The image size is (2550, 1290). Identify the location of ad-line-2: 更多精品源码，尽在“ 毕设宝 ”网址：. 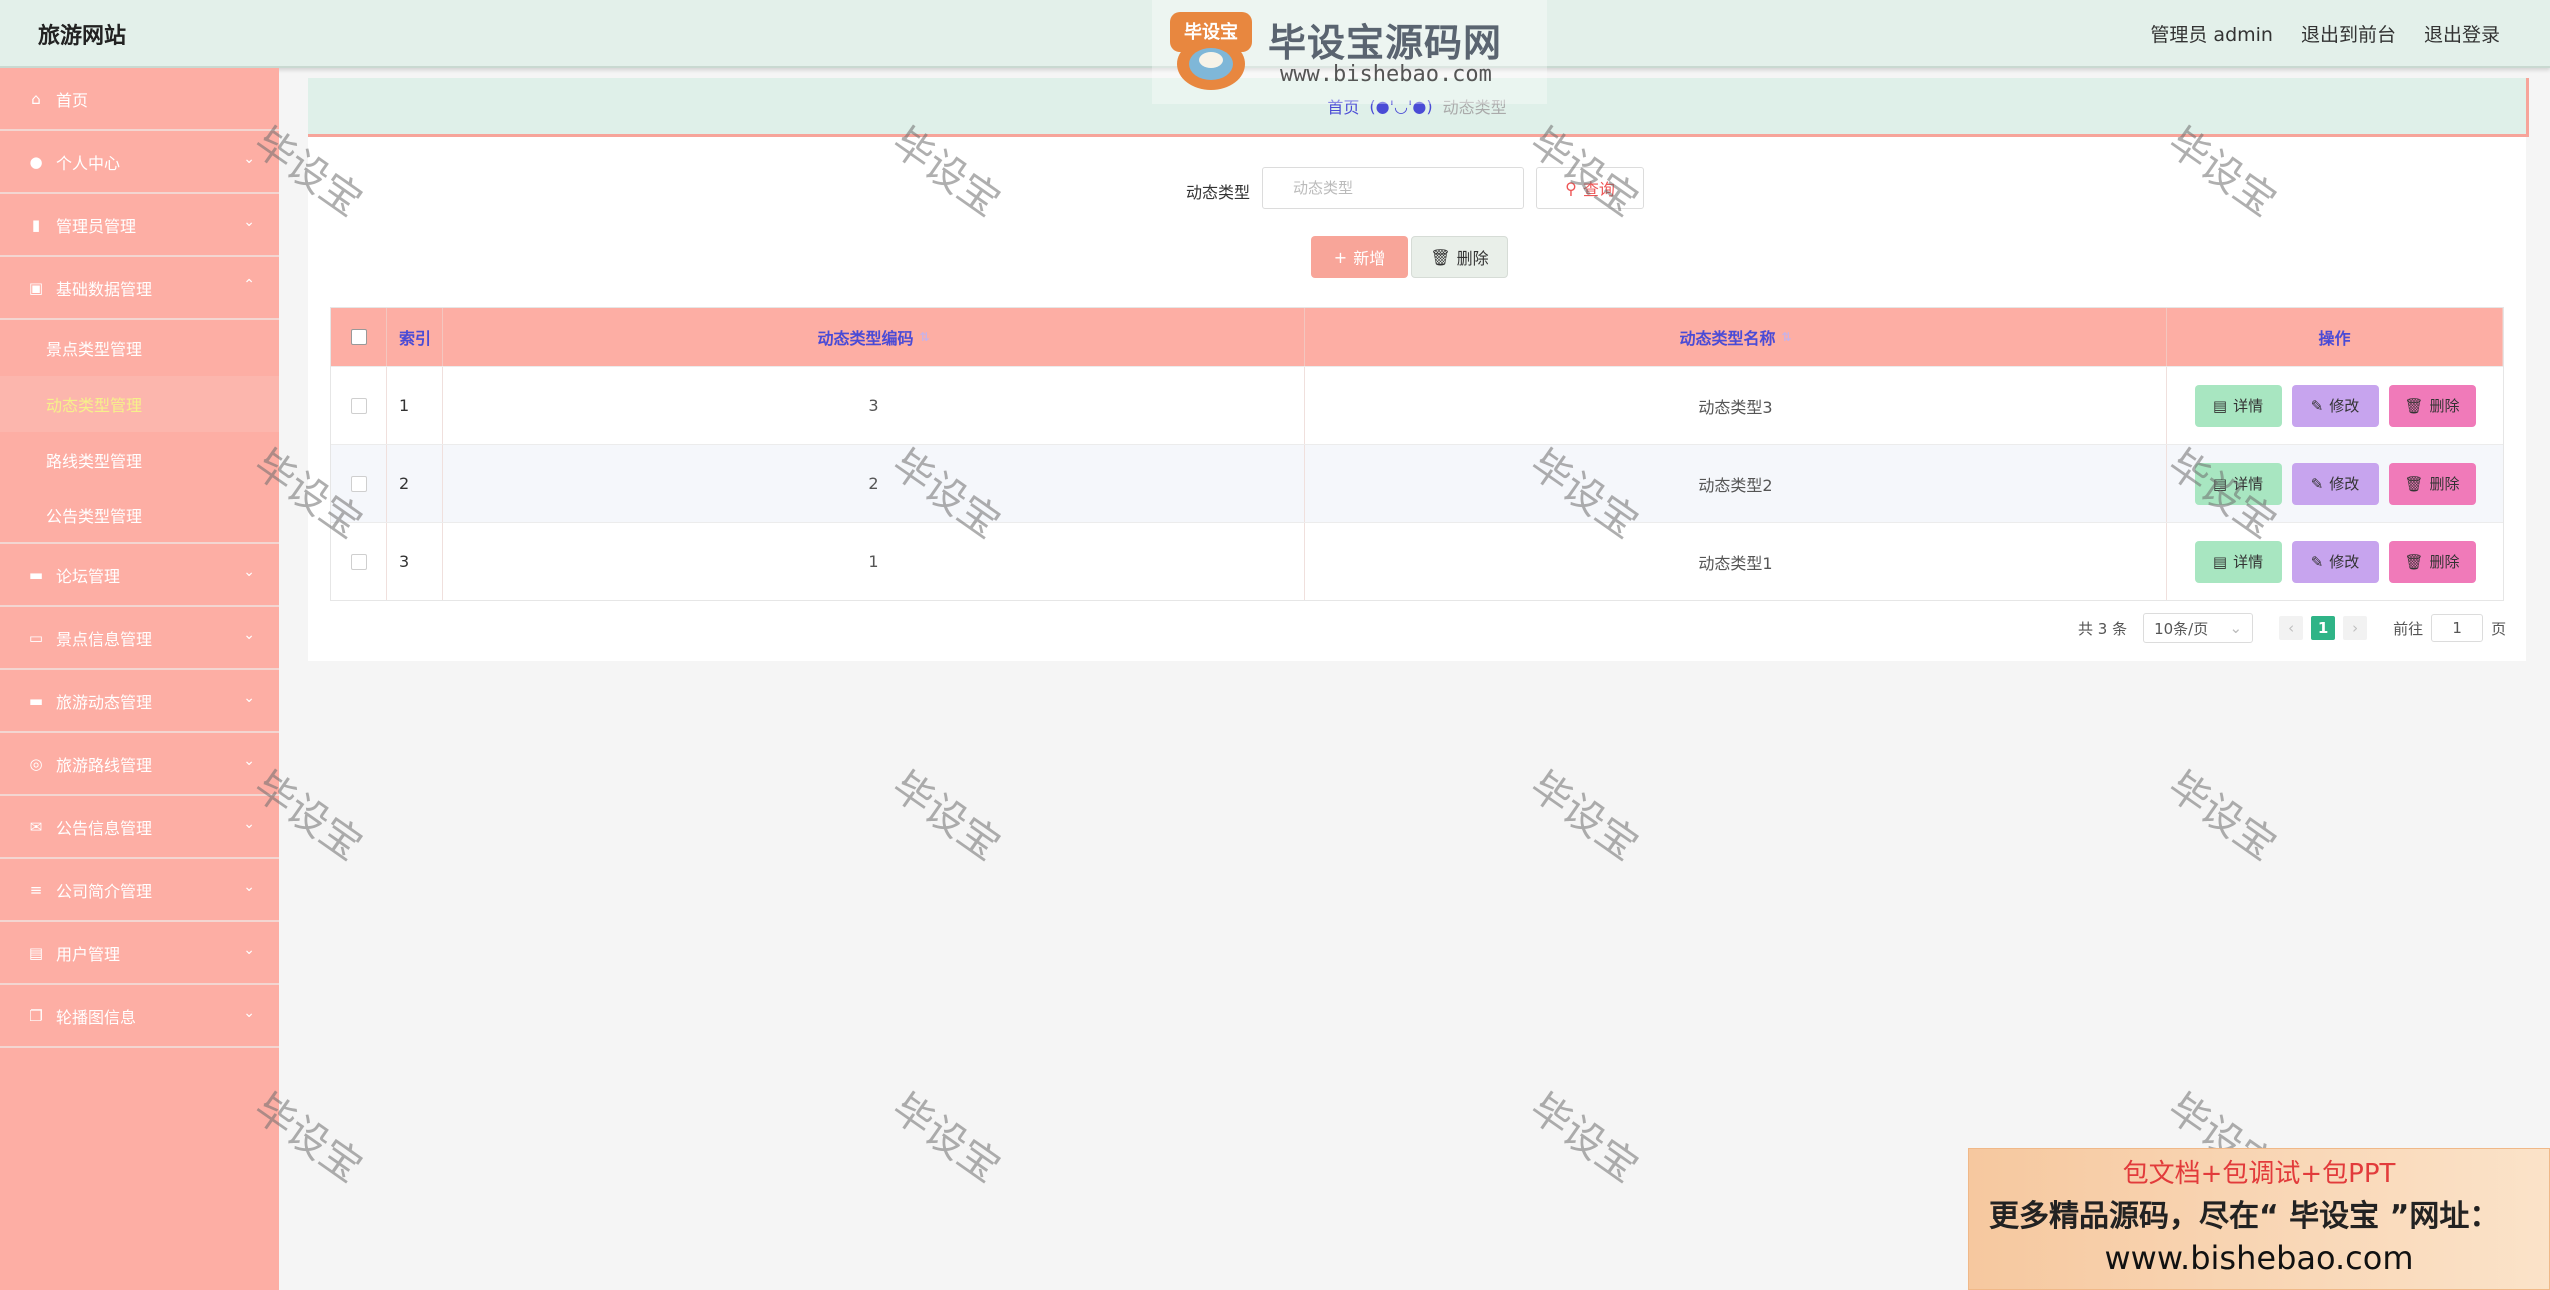
(2244, 1216).